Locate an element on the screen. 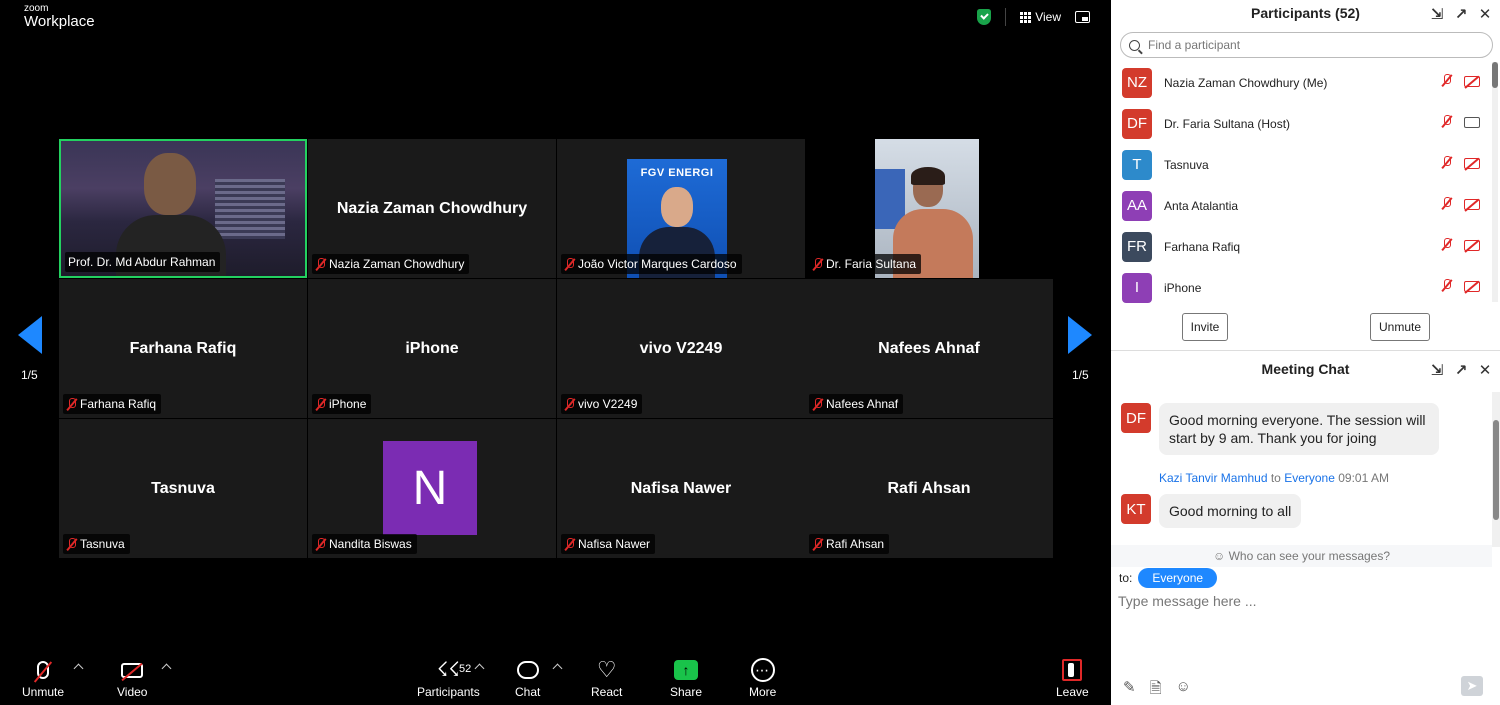 This screenshot has height=705, width=1500. leave-button: Leave is located at coordinates (1072, 677).